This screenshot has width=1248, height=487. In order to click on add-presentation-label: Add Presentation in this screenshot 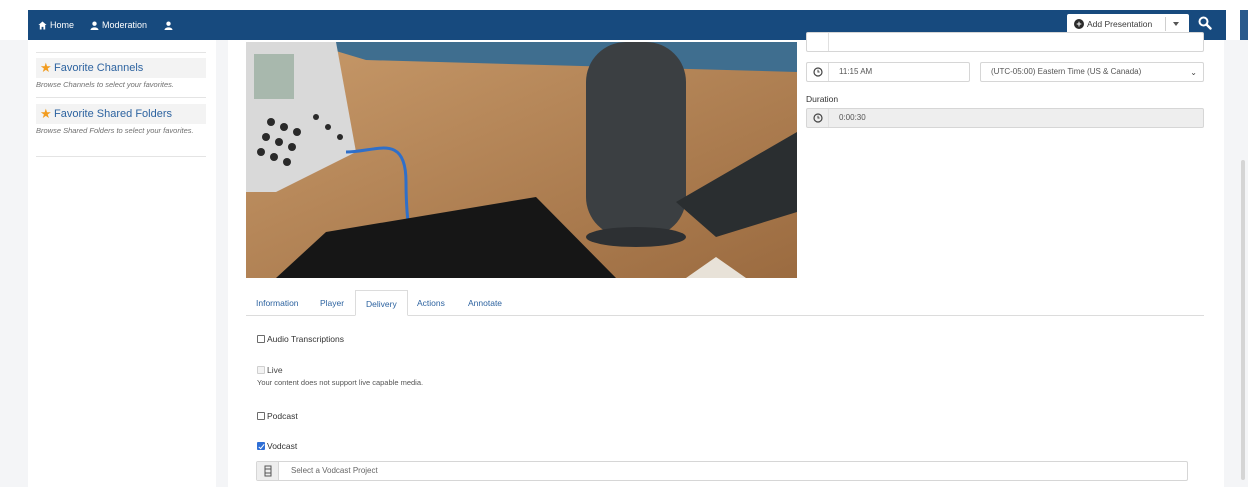, I will do `click(1120, 24)`.